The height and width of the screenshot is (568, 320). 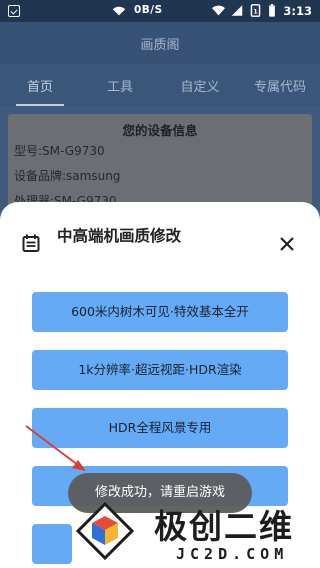 I want to click on arrow-annotation, so click(x=55, y=448).